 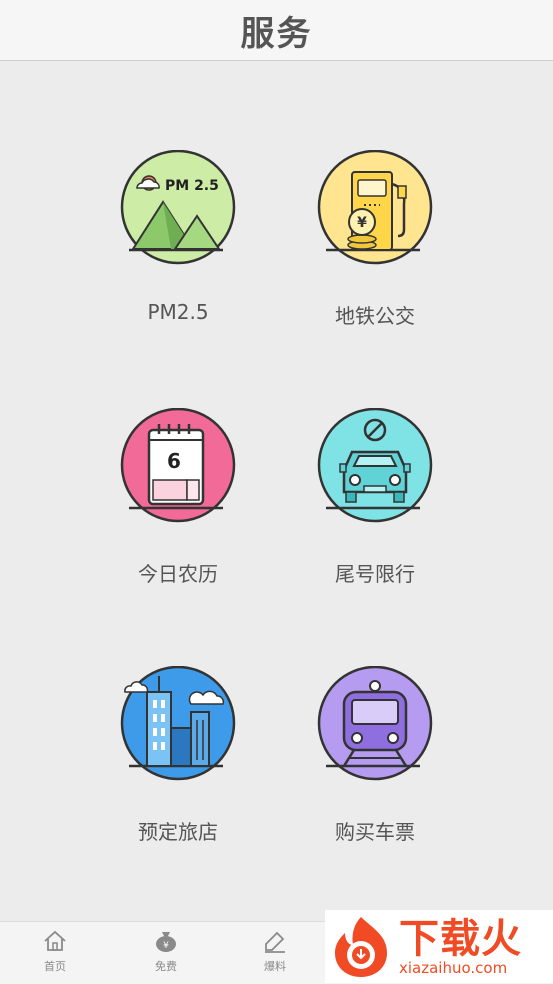 What do you see at coordinates (460, 938) in the screenshot?
I see `watermark-text: 下载火` at bounding box center [460, 938].